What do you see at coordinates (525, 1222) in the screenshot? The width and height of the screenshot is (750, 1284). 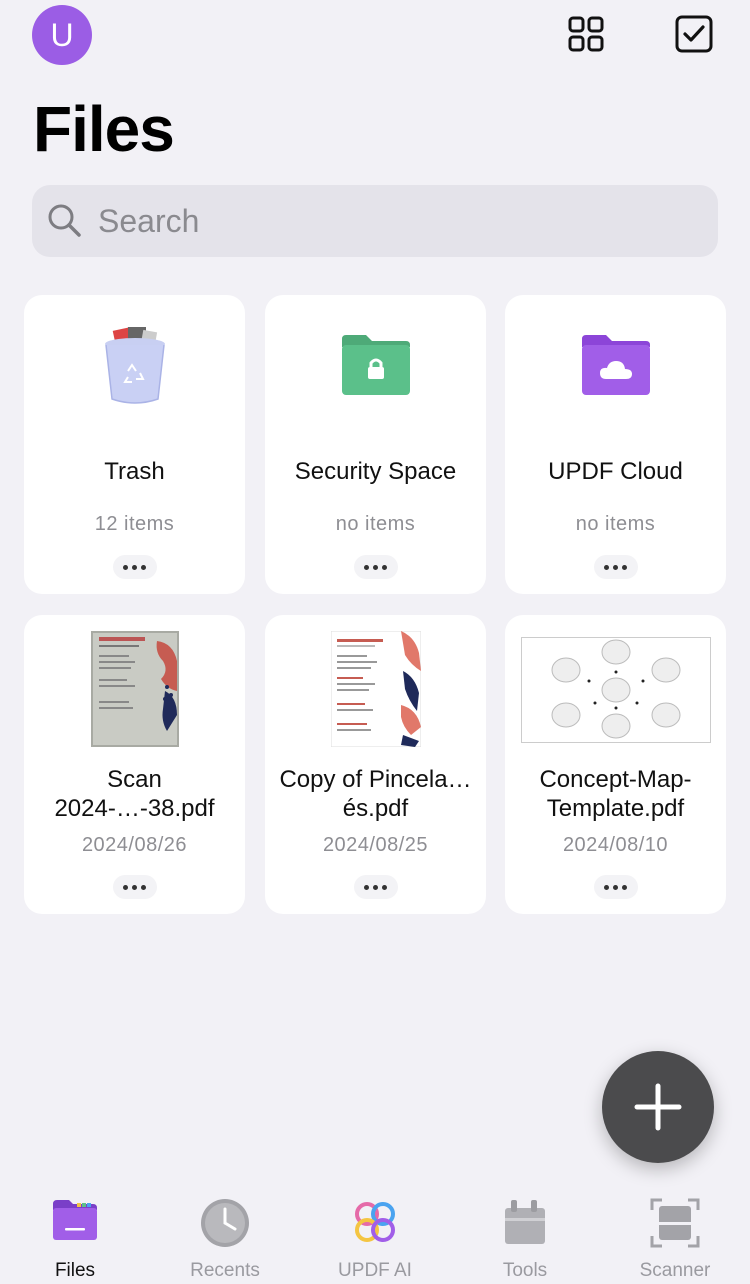 I see `toolbox-icon` at bounding box center [525, 1222].